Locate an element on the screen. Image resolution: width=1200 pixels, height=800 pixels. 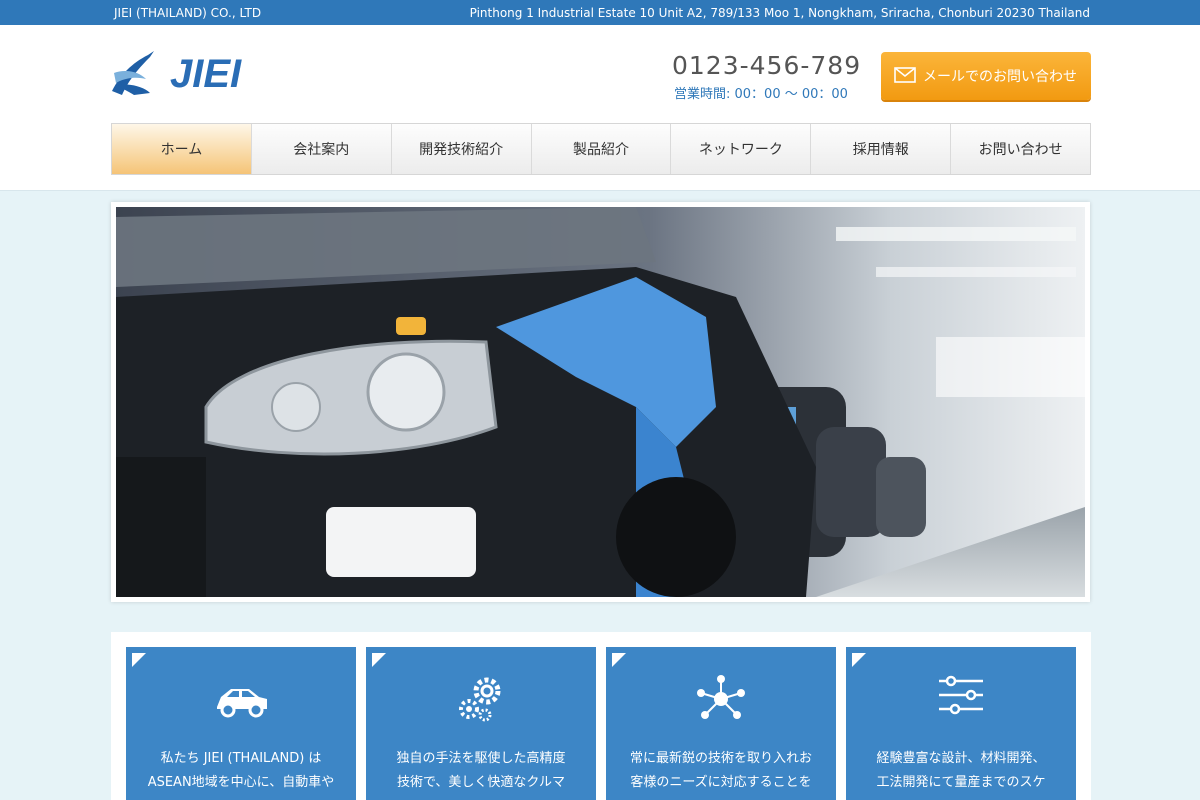
nav-item-company: 会社案内 is located at coordinates (320, 149).